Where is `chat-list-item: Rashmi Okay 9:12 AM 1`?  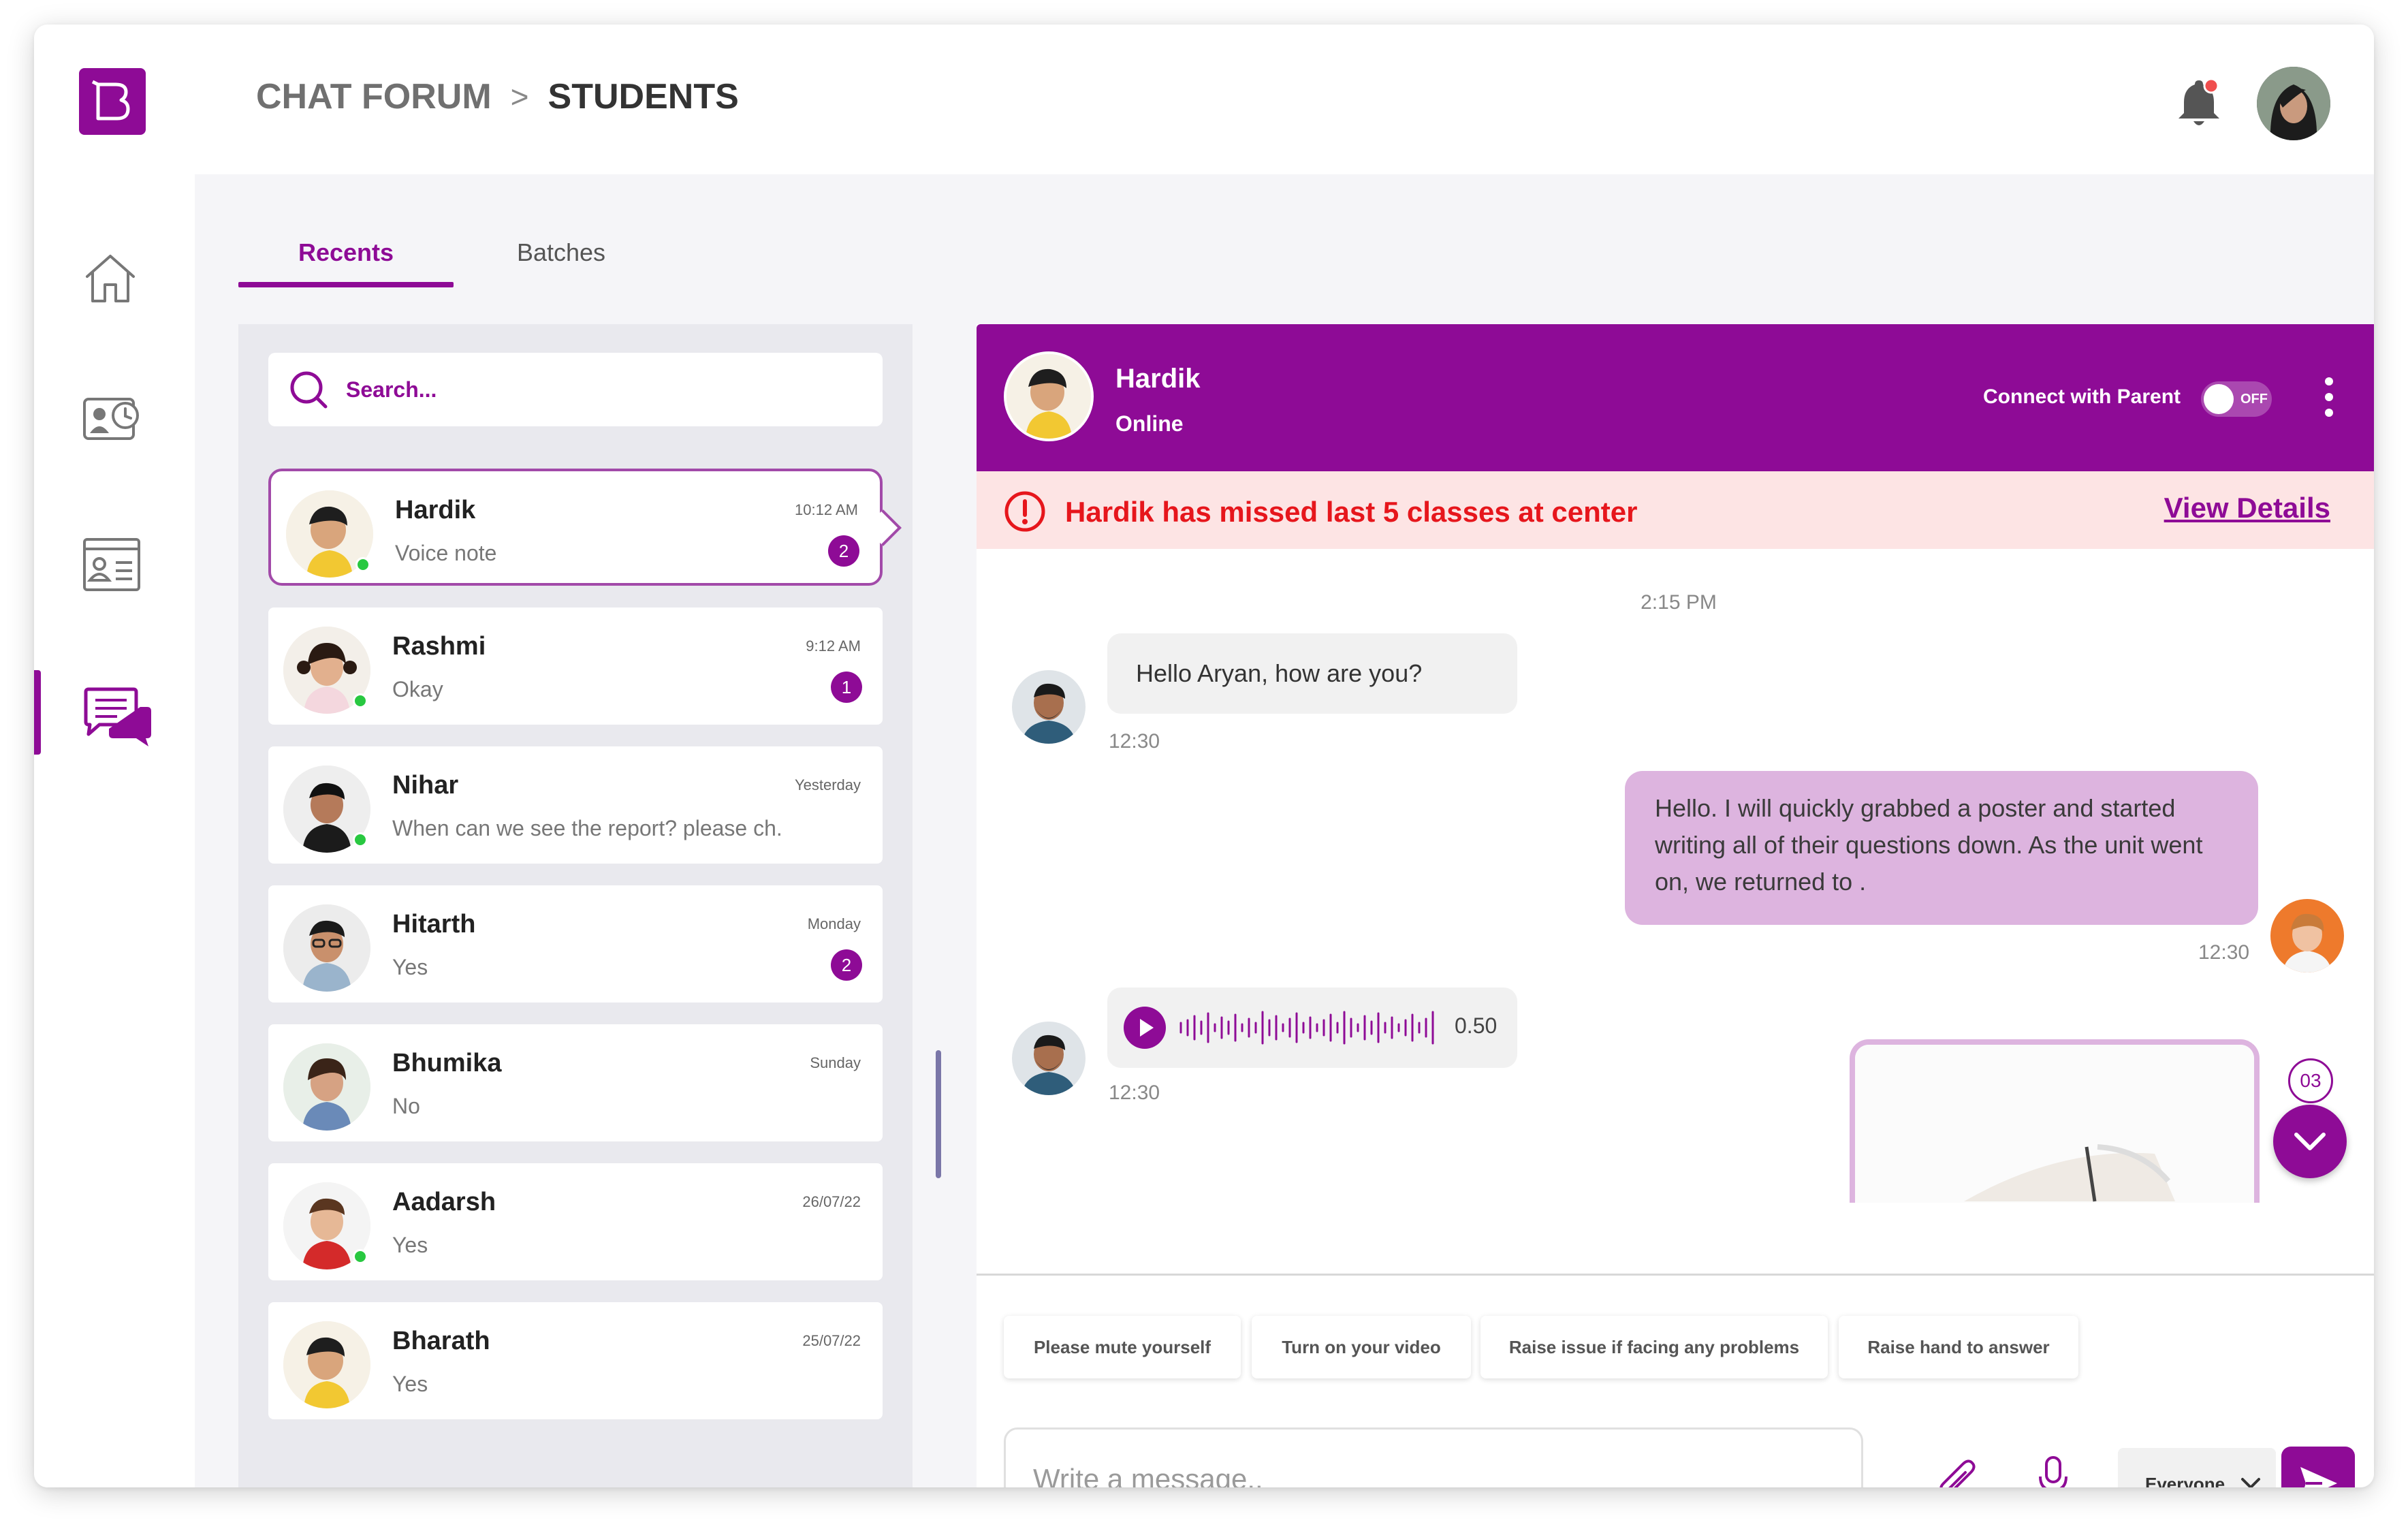
chat-list-item: Rashmi Okay 9:12 AM 1 is located at coordinates (576, 666).